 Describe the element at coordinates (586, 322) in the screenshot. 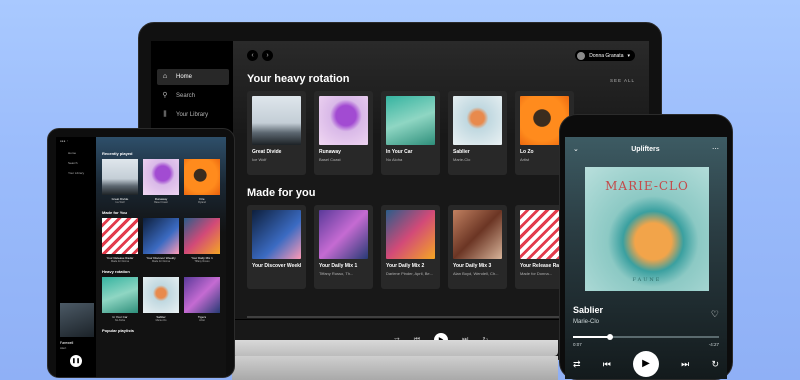

I see `track-artist: Marie-Clo` at that location.